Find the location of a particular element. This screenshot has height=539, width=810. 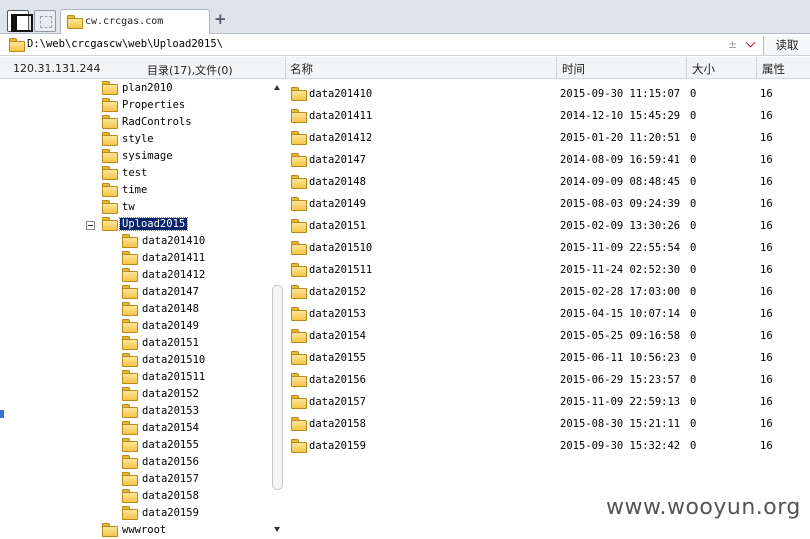

scroll-thumb is located at coordinates (277, 387).